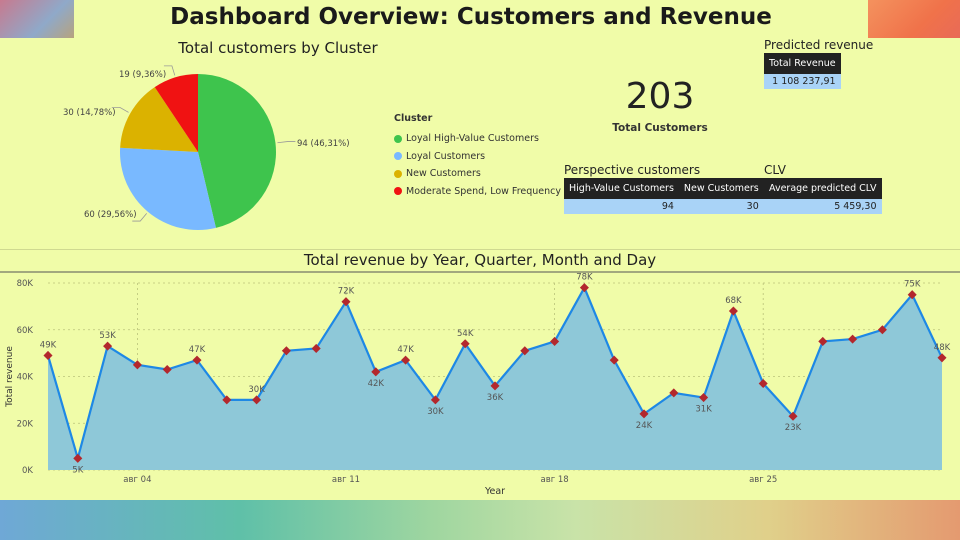  Describe the element at coordinates (802, 81) in the screenshot. I see `predicted-revenue-value: 1 108 237,91` at that location.